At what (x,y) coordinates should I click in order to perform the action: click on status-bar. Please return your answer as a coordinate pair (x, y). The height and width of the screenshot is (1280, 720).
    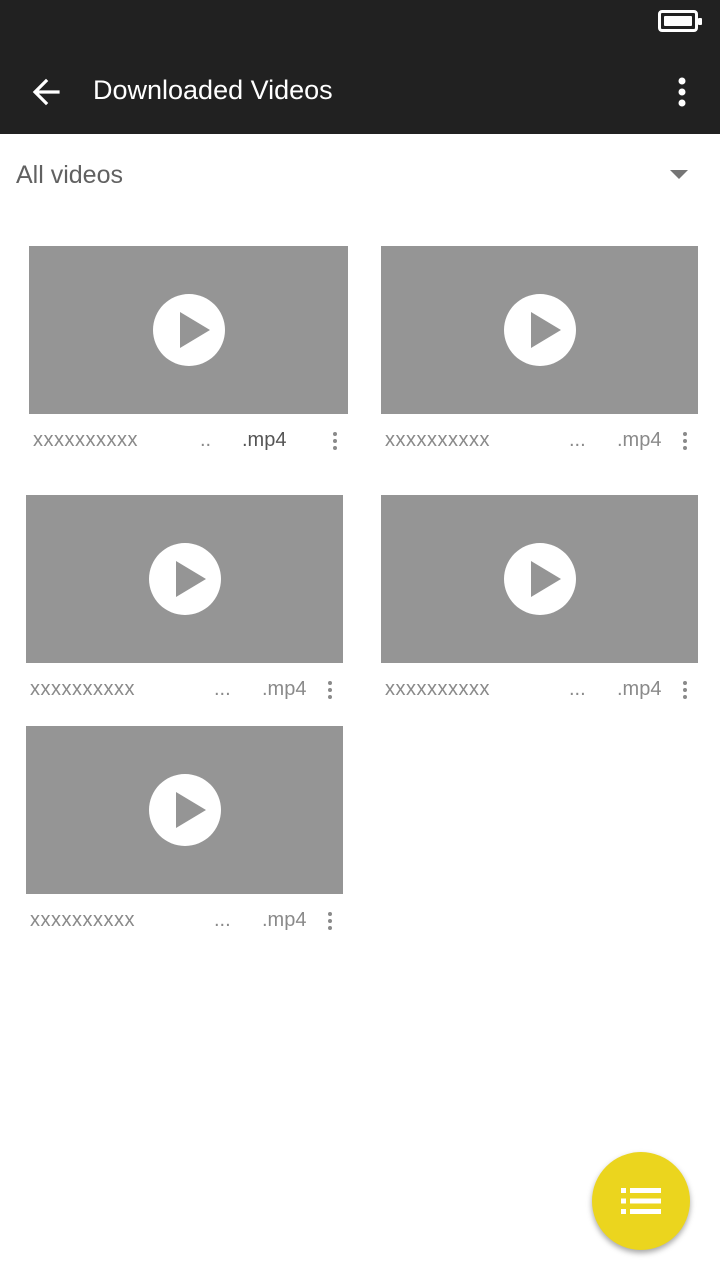
    Looking at the image, I should click on (360, 27).